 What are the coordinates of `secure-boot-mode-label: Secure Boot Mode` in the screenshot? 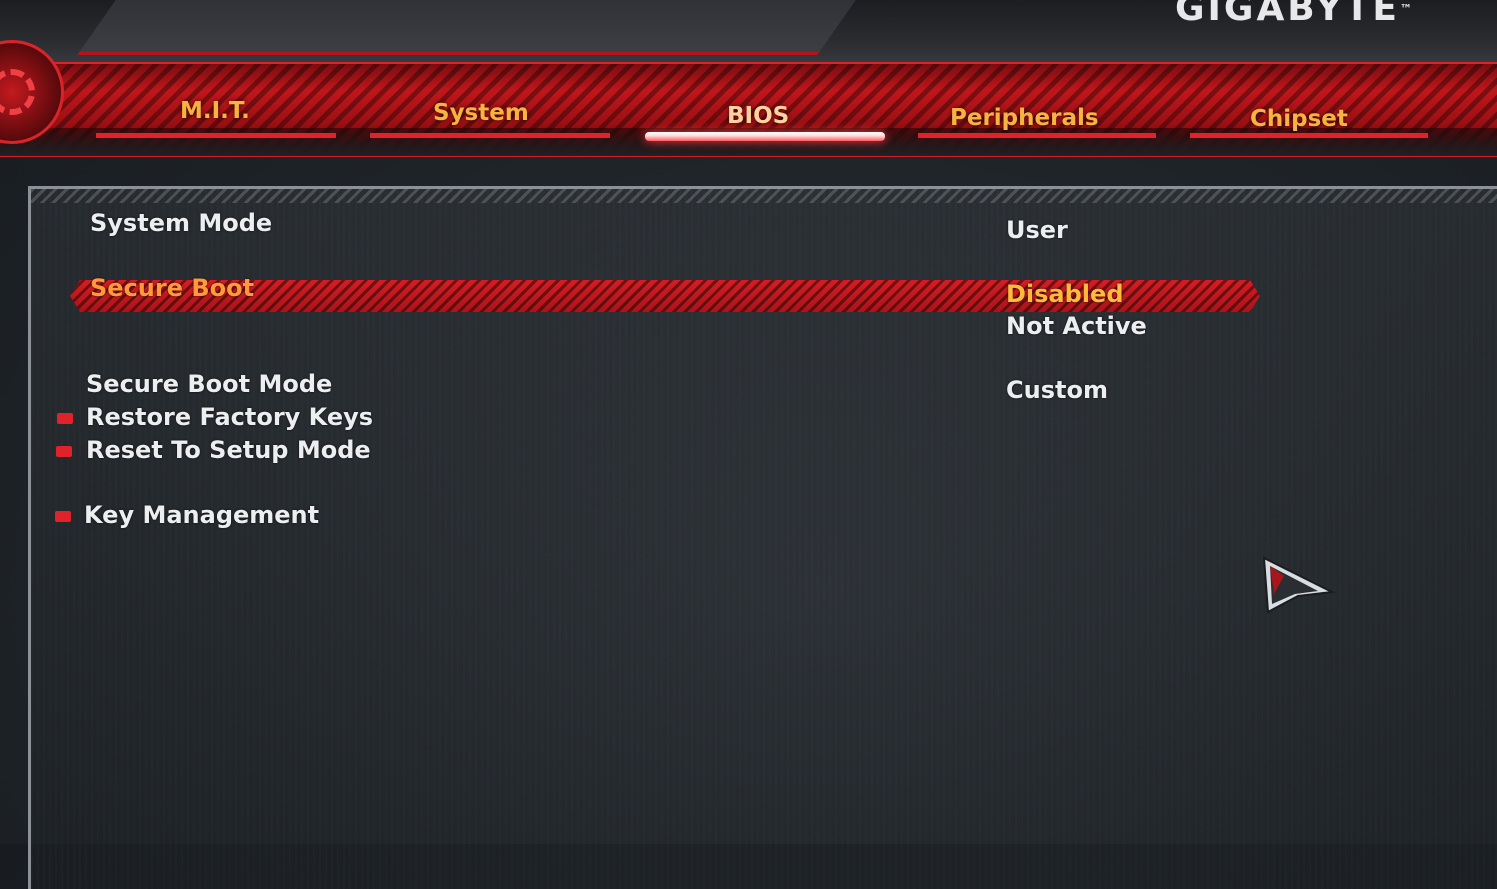 It's located at (209, 384).